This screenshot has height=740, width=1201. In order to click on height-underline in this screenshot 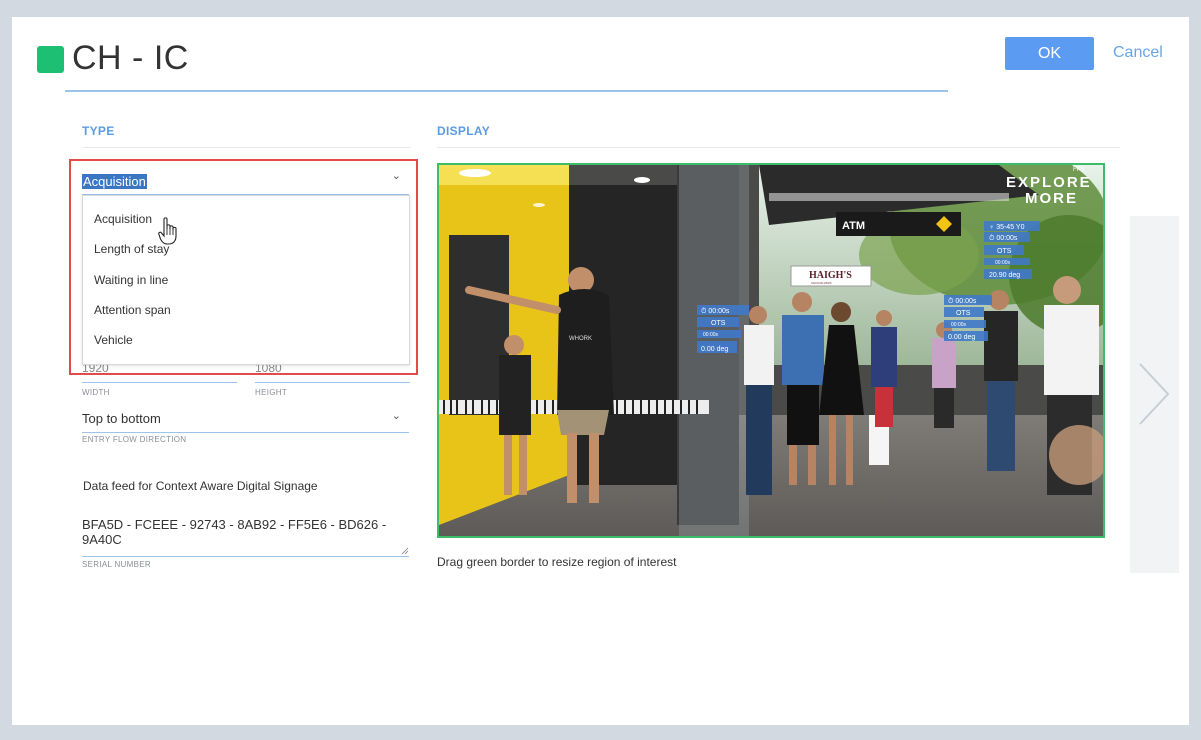, I will do `click(332, 382)`.